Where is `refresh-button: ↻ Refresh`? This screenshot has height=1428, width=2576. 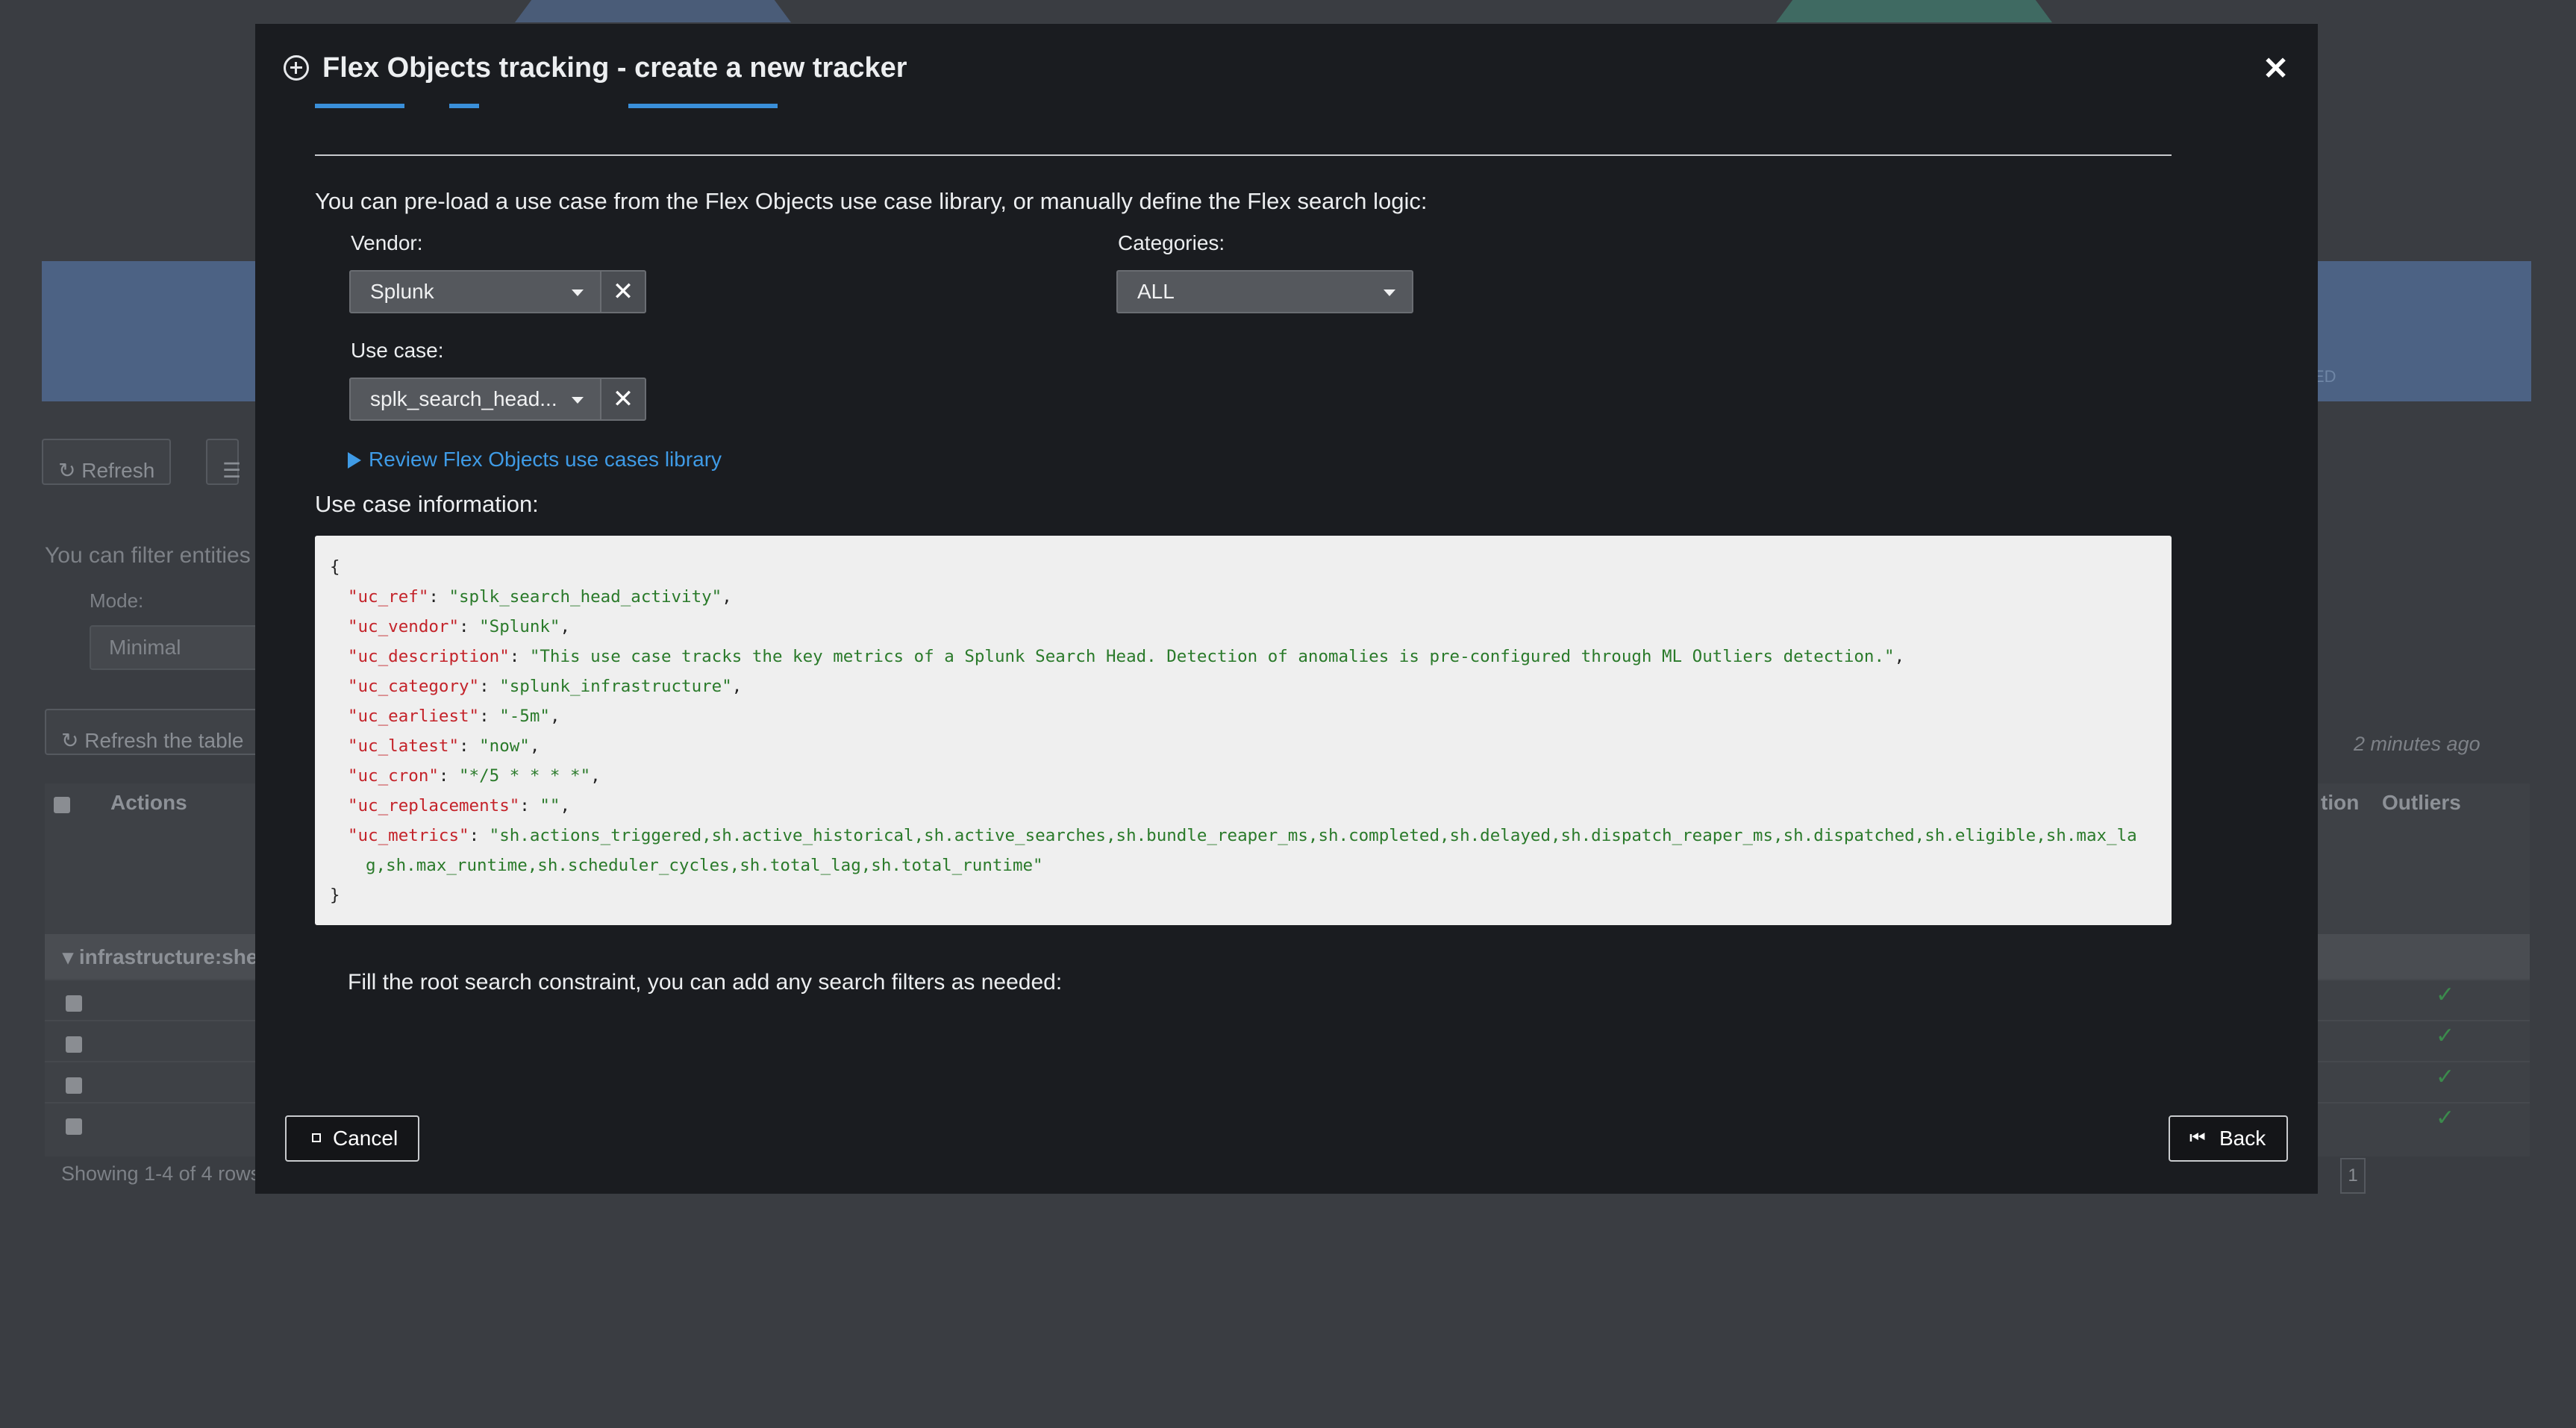
refresh-button: ↻ Refresh is located at coordinates (107, 462).